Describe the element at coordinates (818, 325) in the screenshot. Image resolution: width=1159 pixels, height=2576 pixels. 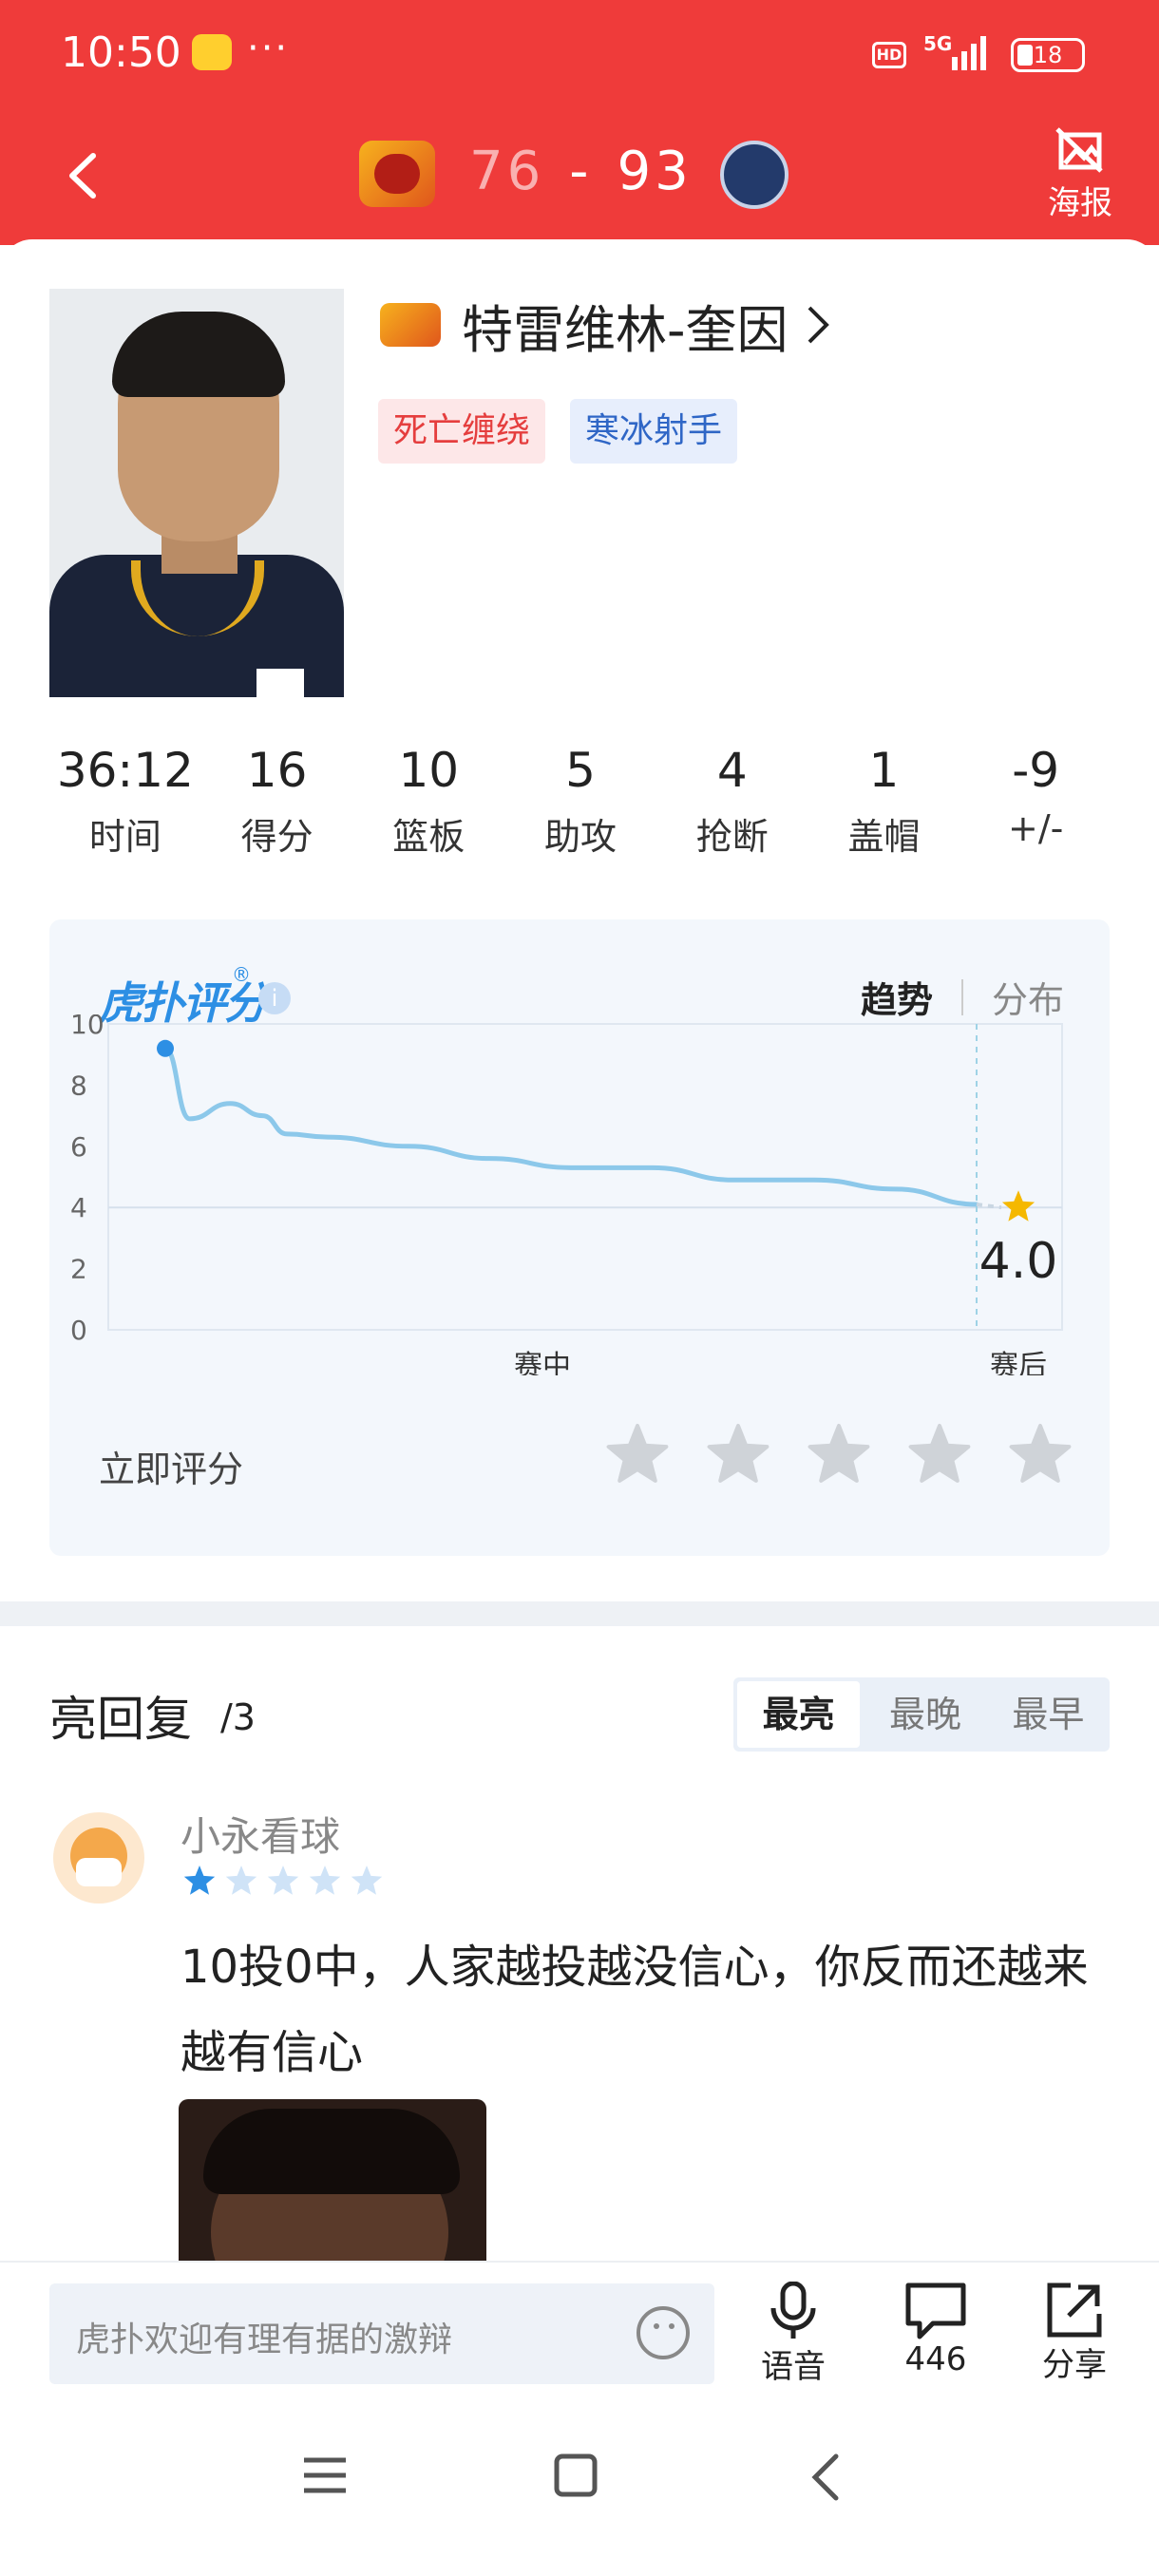
I see `chevron-right-icon` at that location.